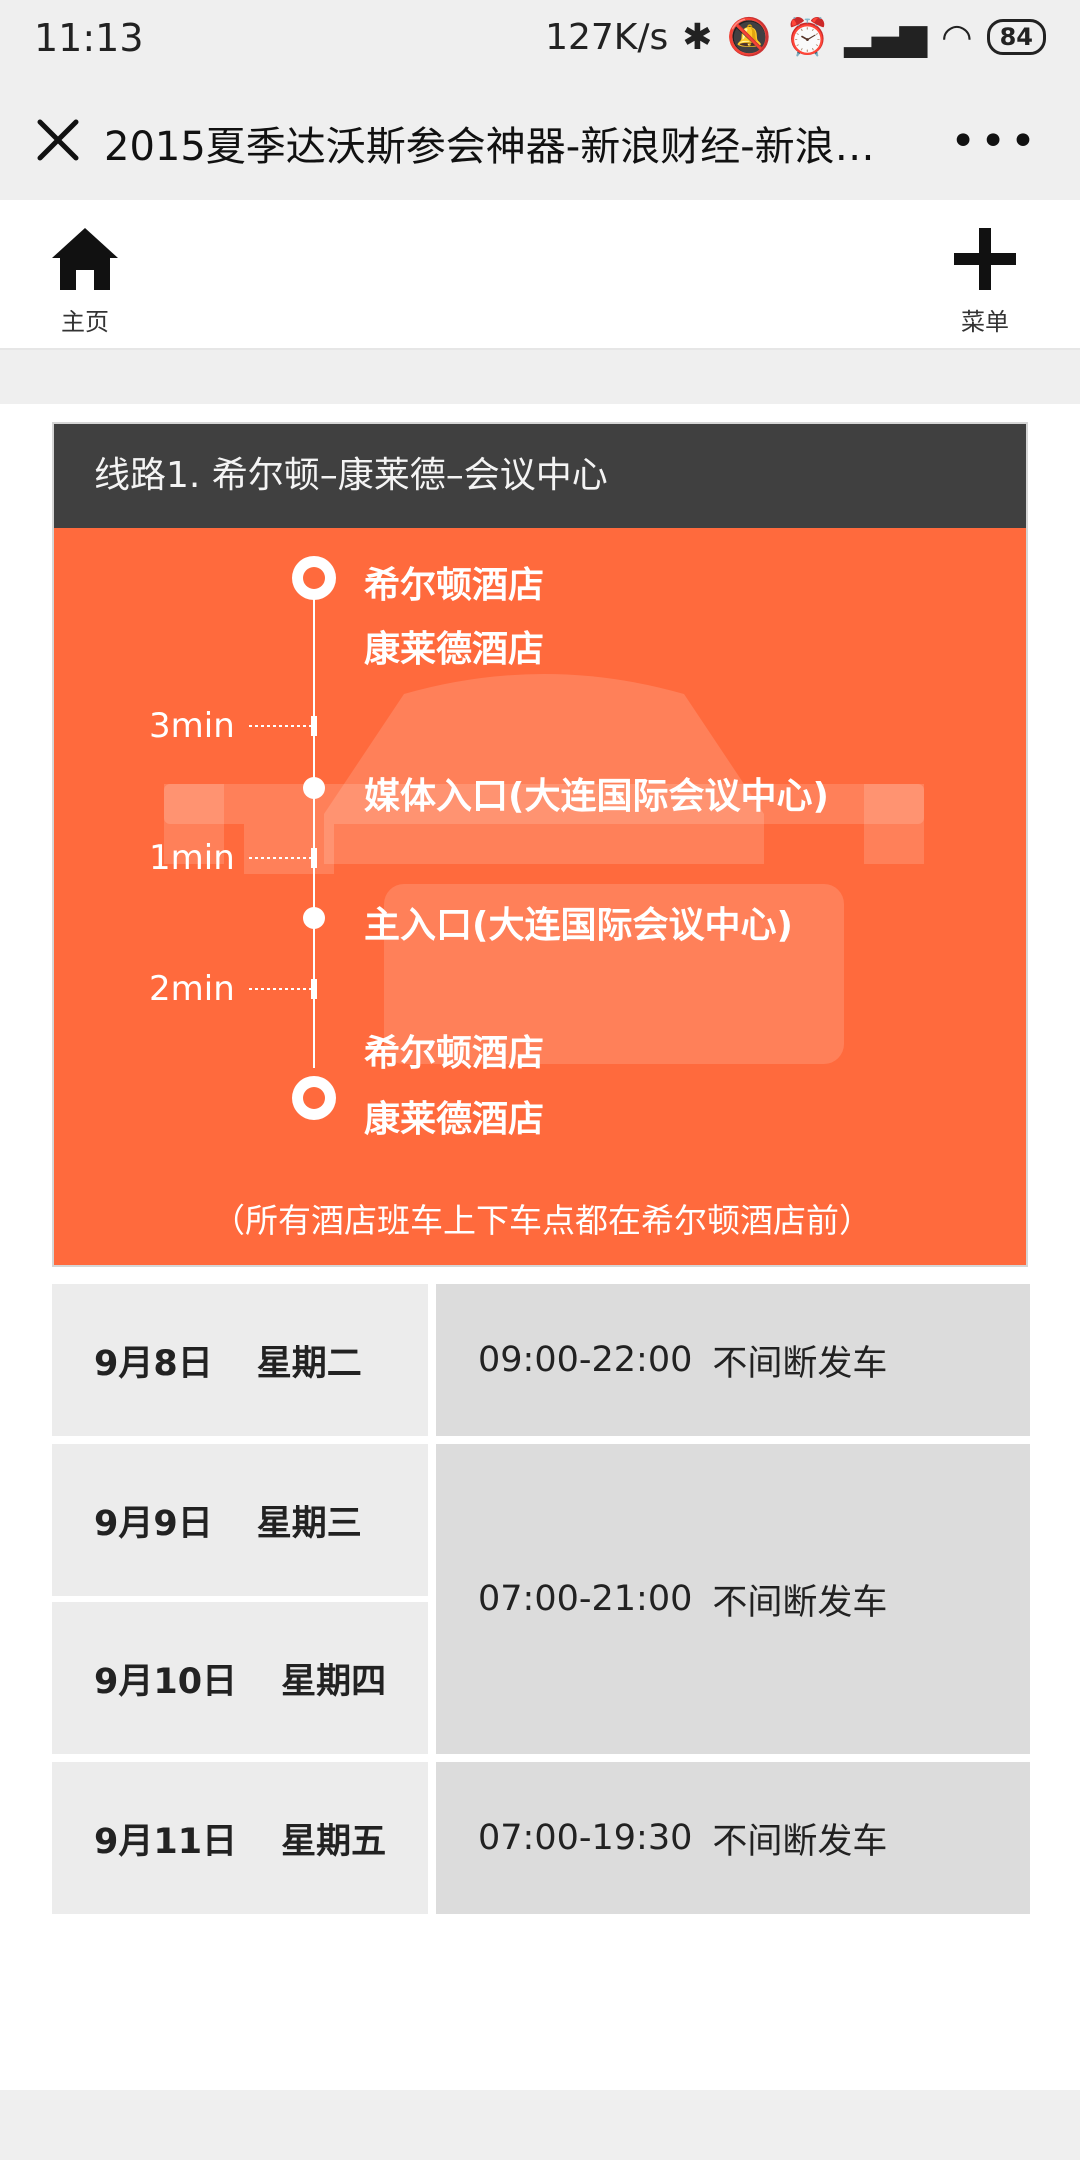 The width and height of the screenshot is (1080, 2160). What do you see at coordinates (697, 37) in the screenshot?
I see `bluetooth-icon: ✱` at bounding box center [697, 37].